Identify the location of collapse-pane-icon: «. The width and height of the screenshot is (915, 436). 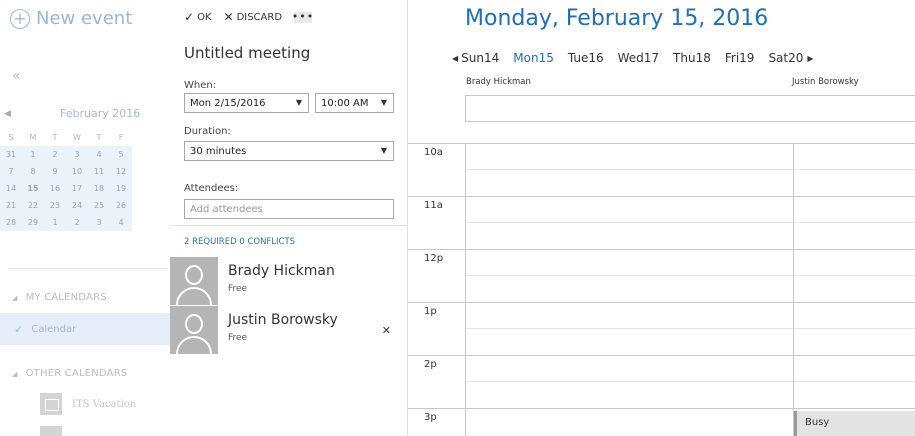
(16, 76).